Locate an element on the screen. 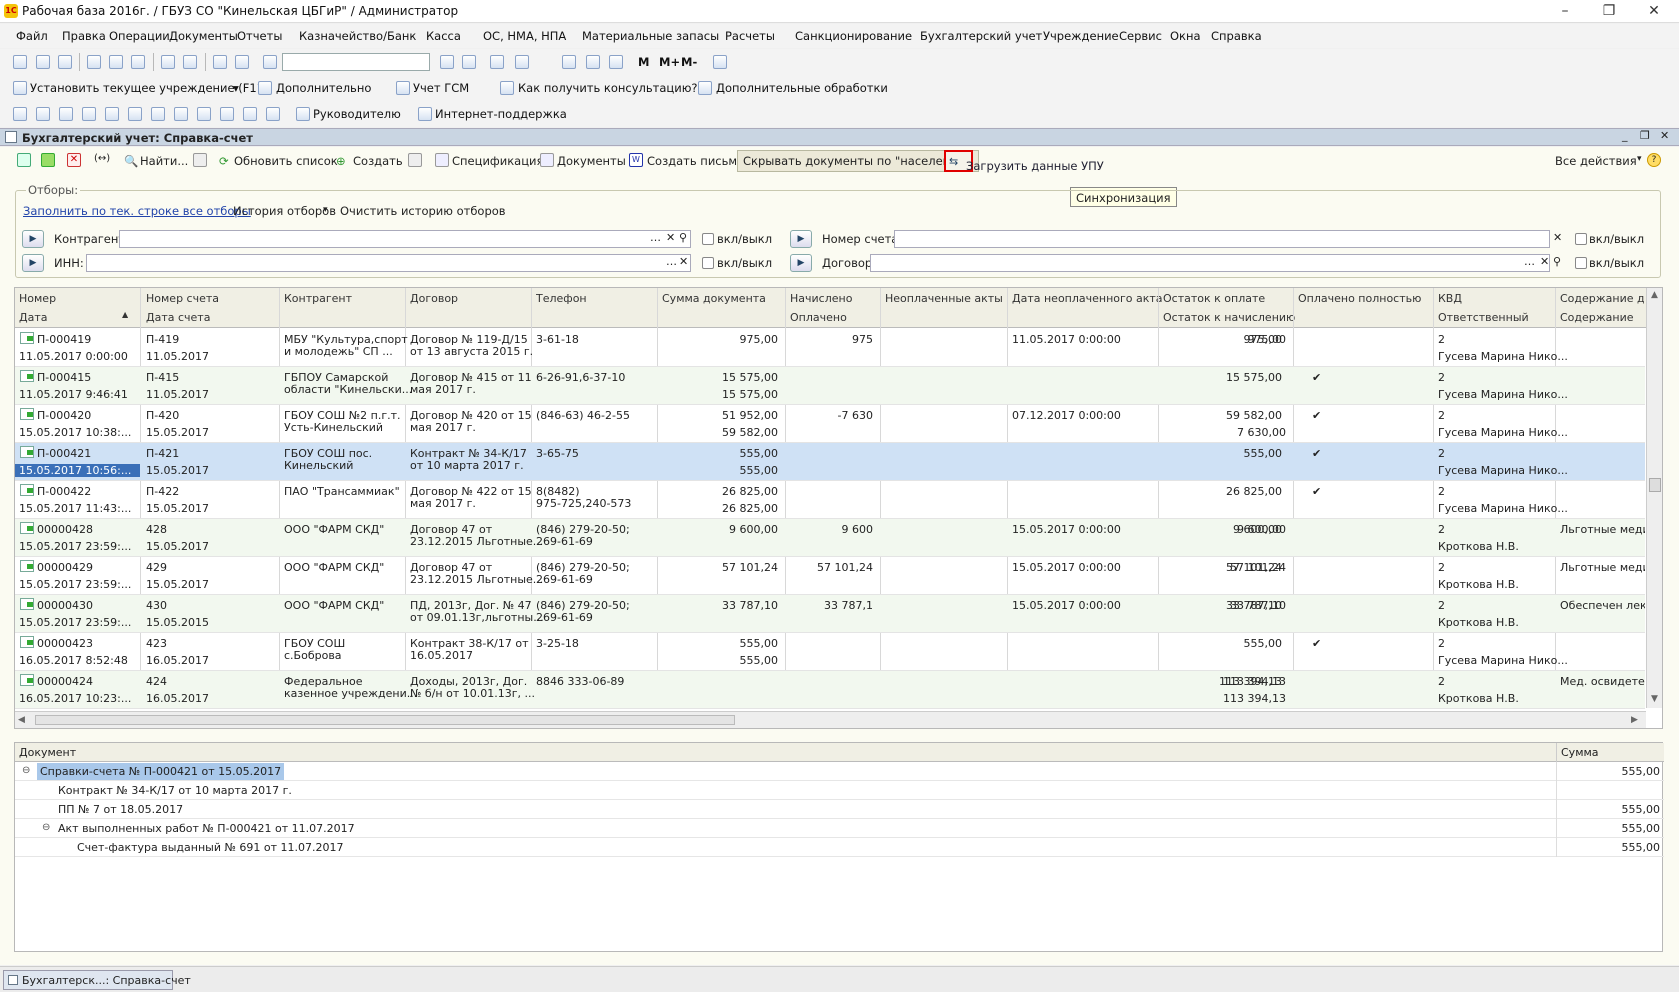 This screenshot has width=1679, height=992. quick-search-input is located at coordinates (356, 62).